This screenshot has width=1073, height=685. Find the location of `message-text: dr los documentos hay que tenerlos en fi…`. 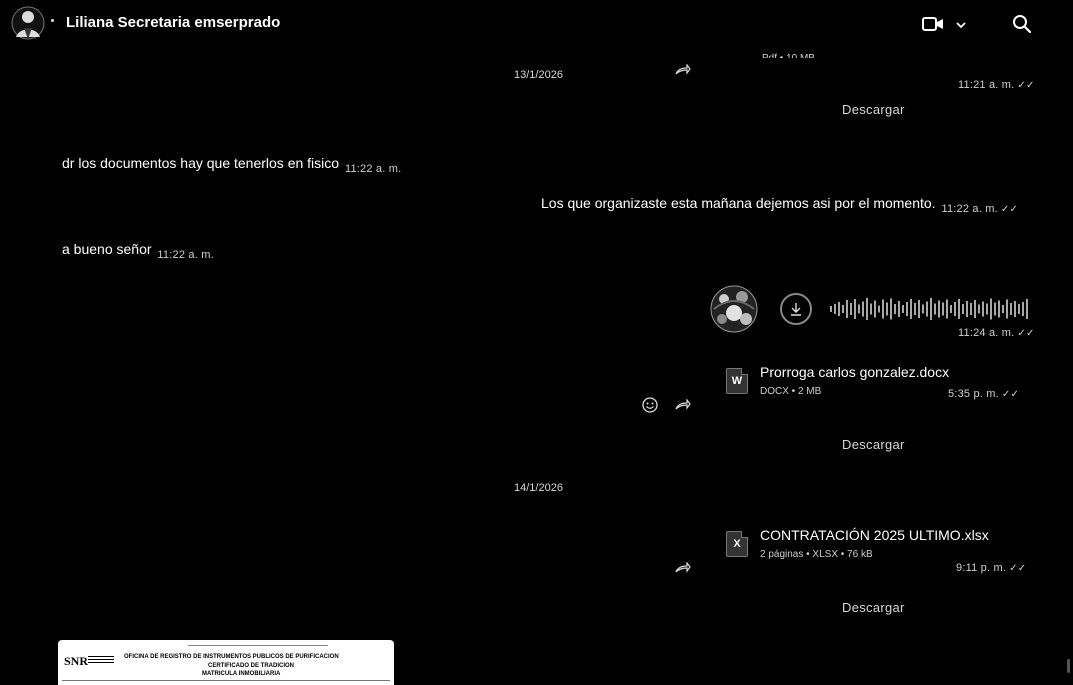

message-text: dr los documentos hay que tenerlos en fi… is located at coordinates (201, 163).